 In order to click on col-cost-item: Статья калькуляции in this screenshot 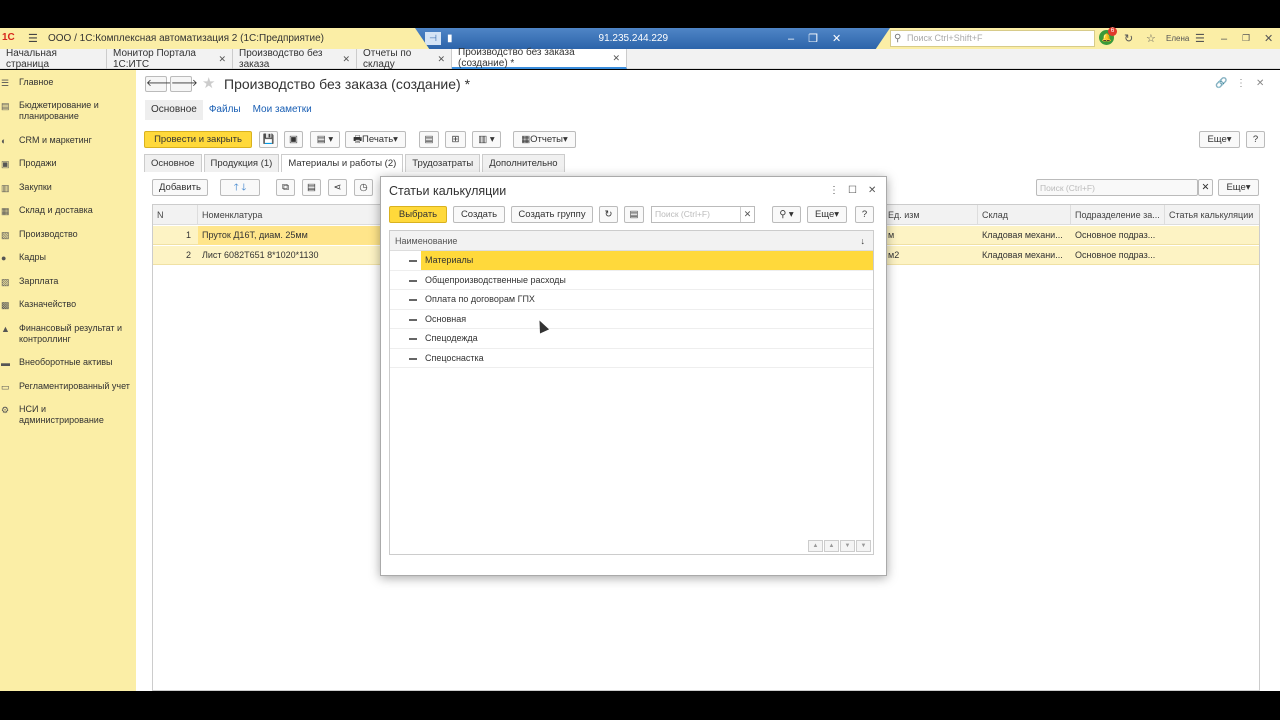, I will do `click(1213, 215)`.